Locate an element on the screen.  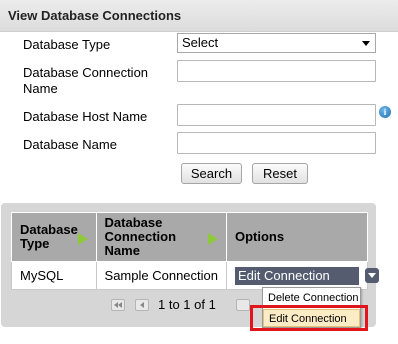
conn-name-label-line1: Database Connection is located at coordinates (86, 72).